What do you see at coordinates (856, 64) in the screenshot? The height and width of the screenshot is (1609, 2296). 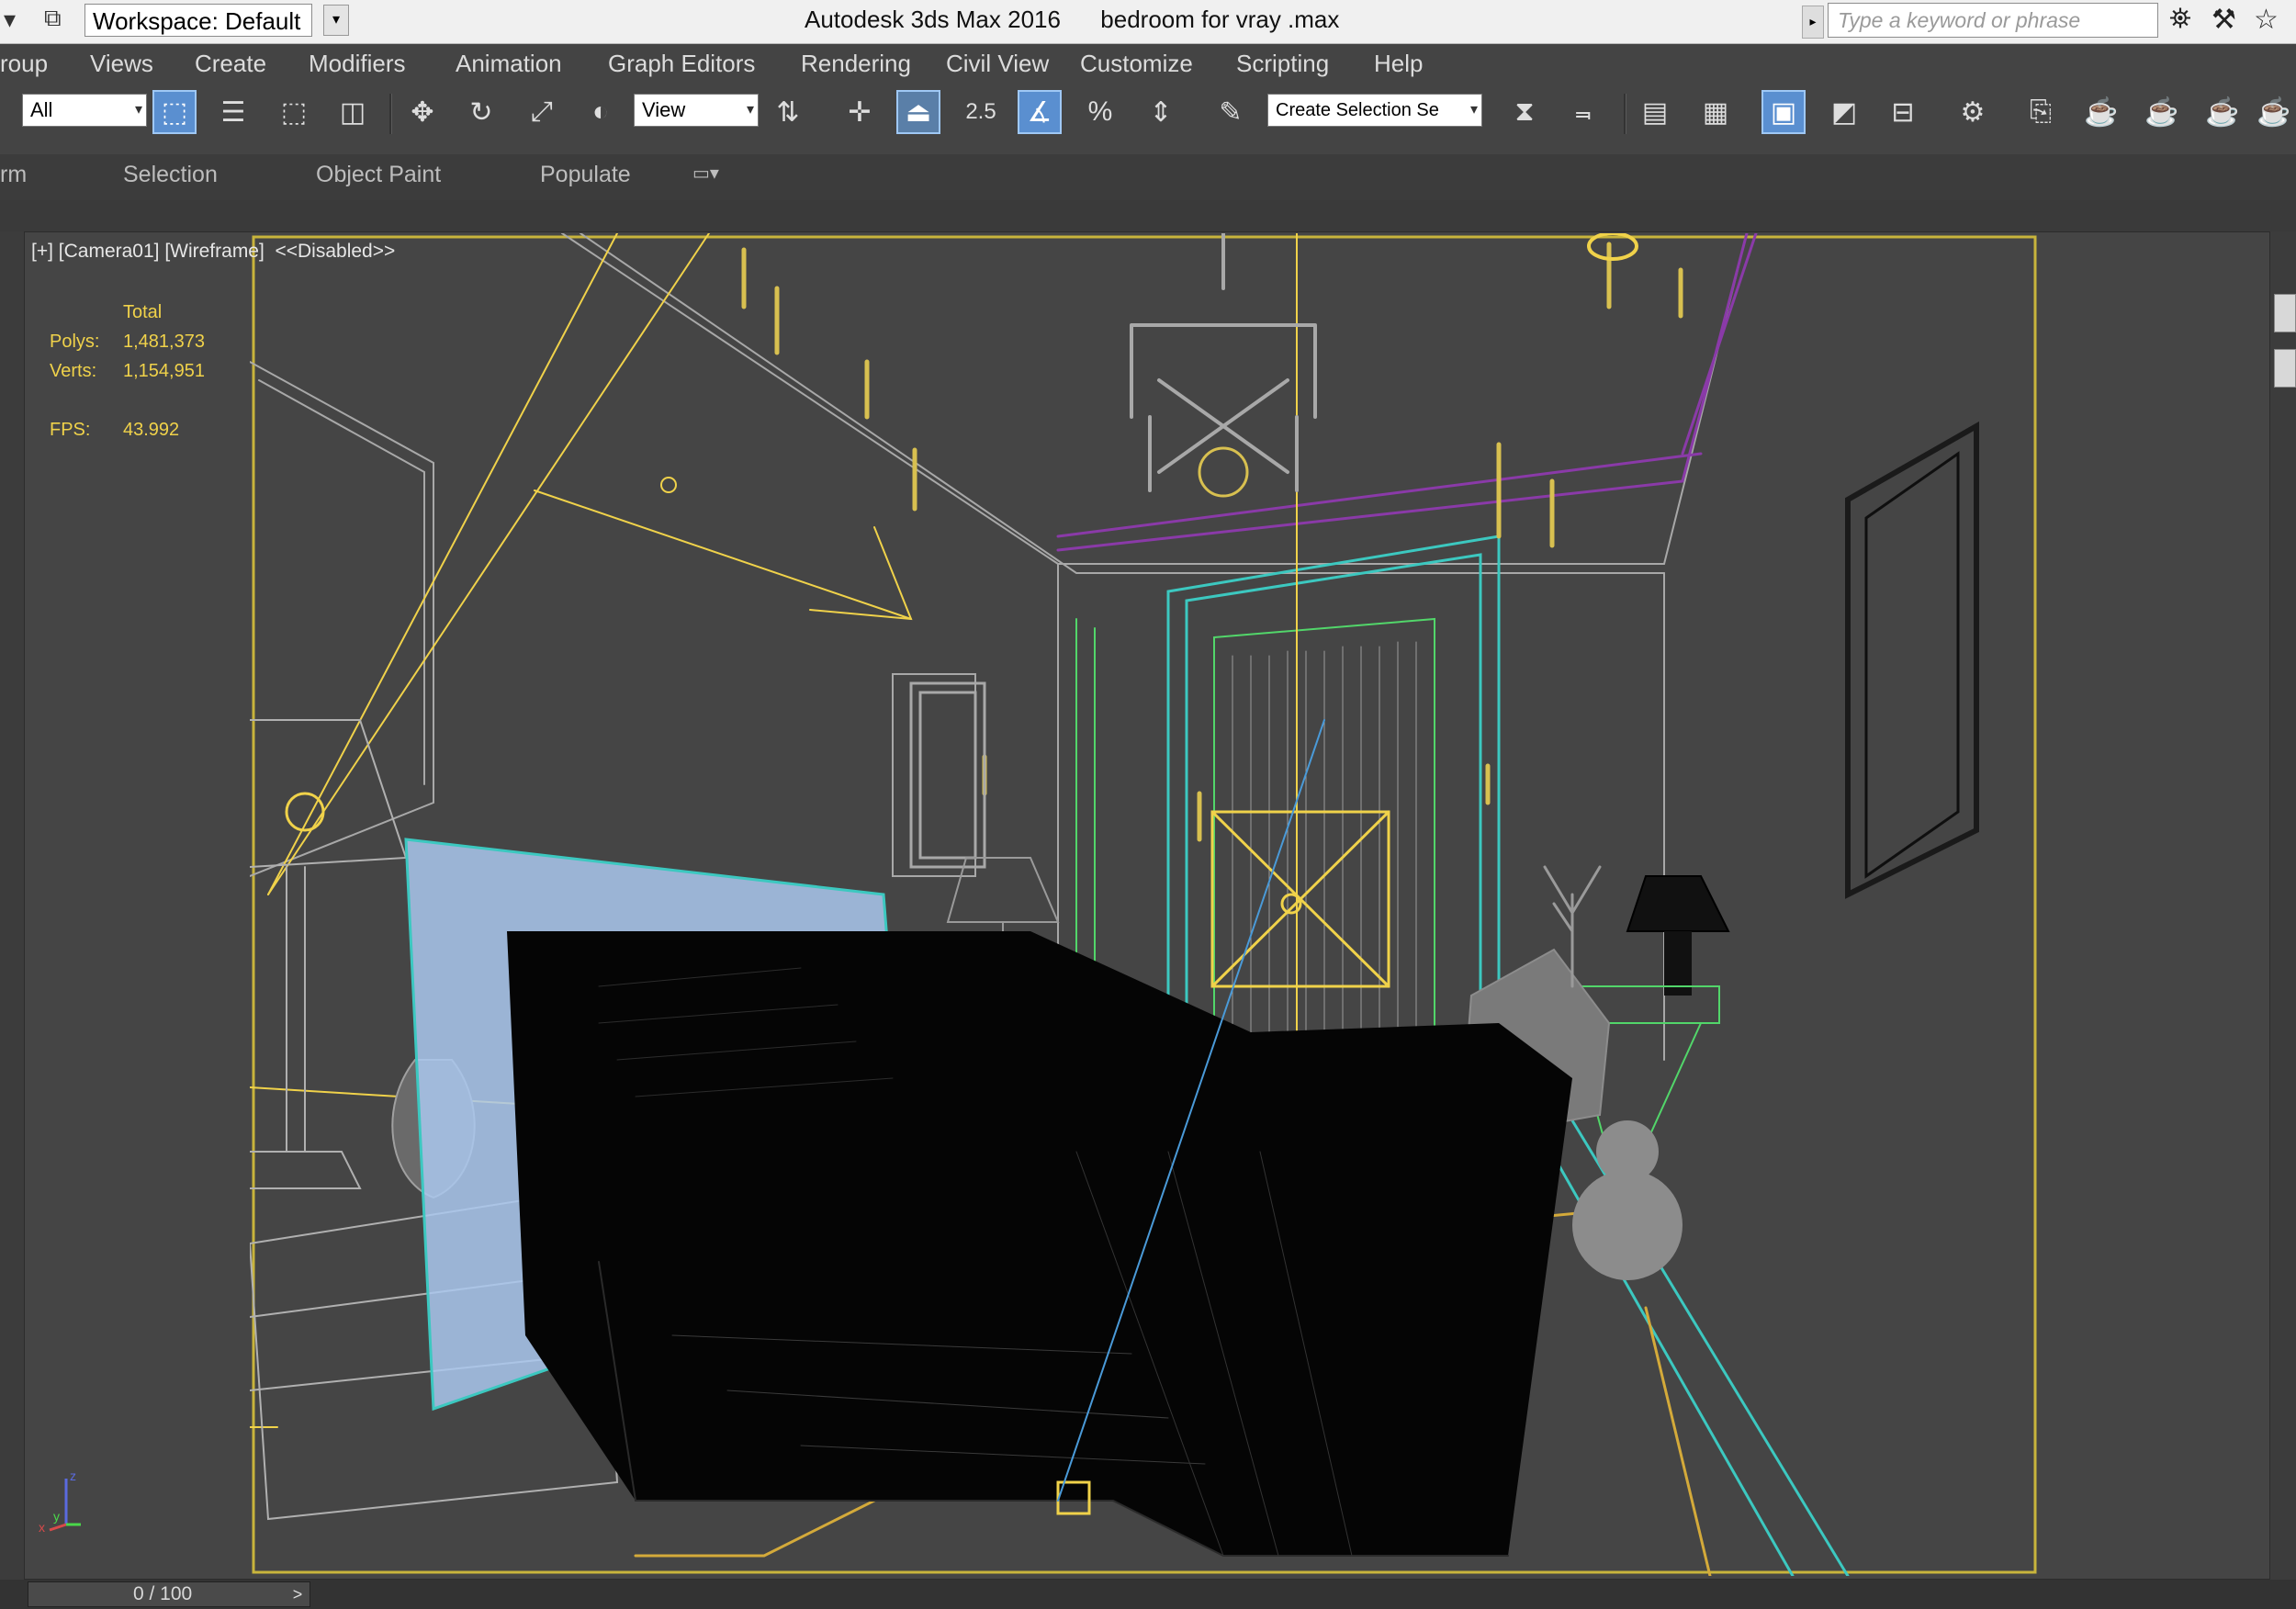 I see `menu-rendering: Rendering` at bounding box center [856, 64].